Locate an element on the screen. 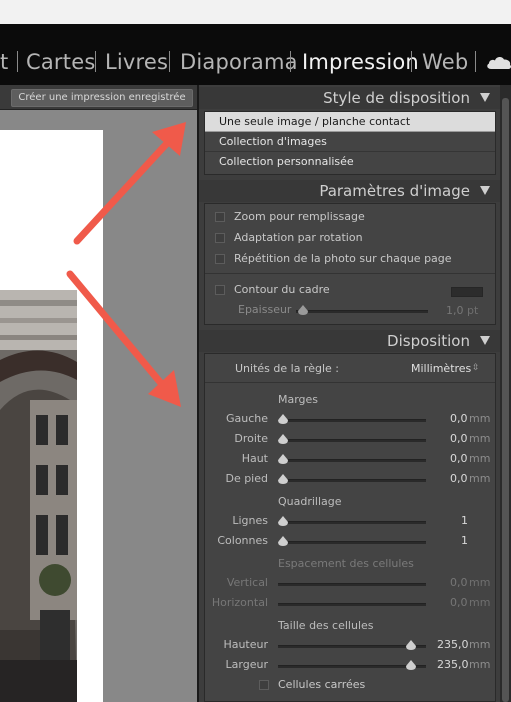  stroke-width-unit: pt is located at coordinates (473, 310).